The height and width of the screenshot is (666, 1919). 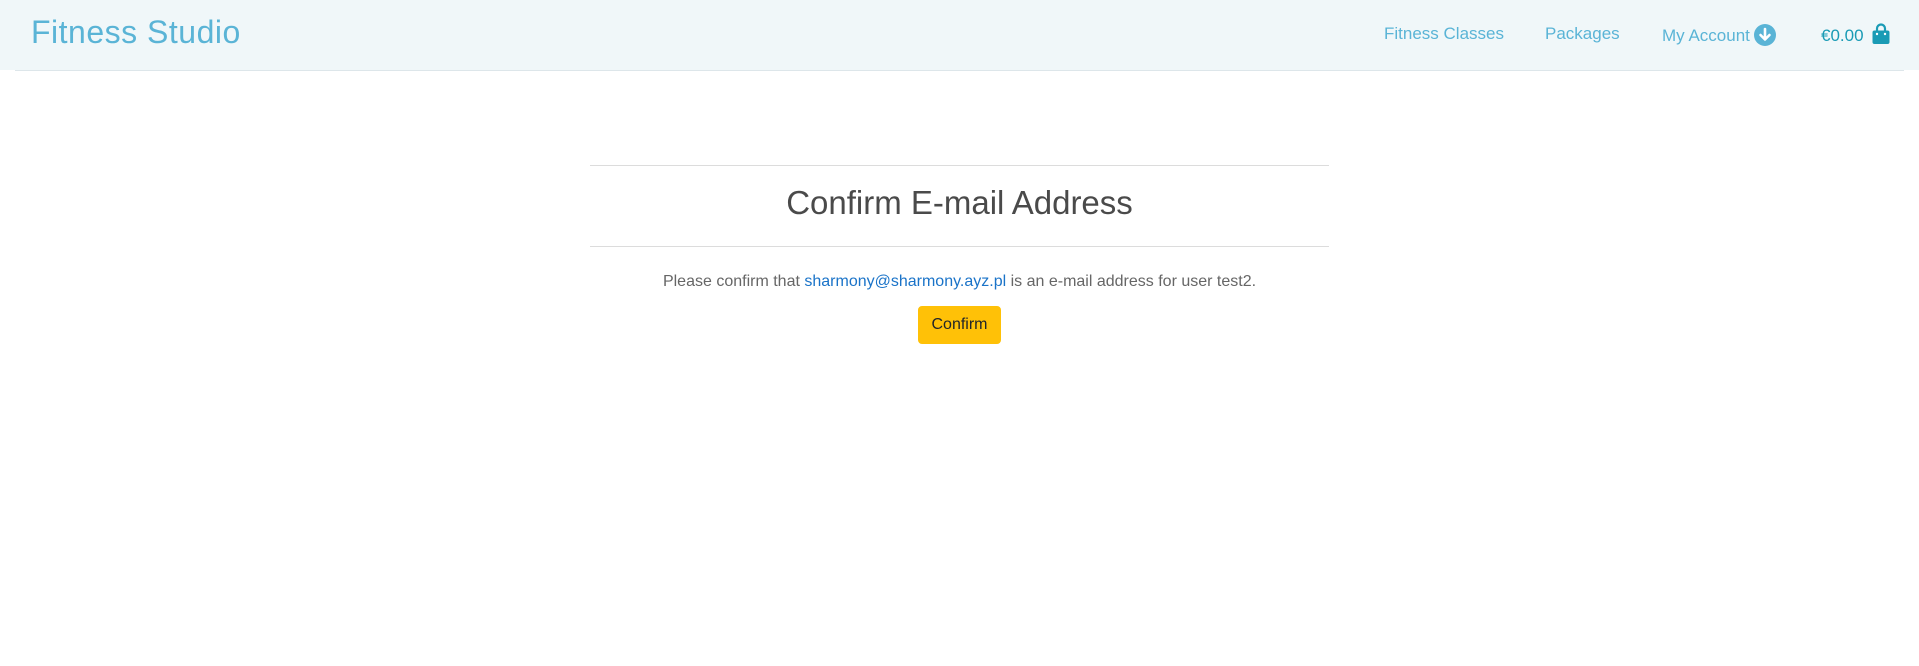 What do you see at coordinates (1444, 34) in the screenshot?
I see `nav-fitness-classes: Fitness Classes` at bounding box center [1444, 34].